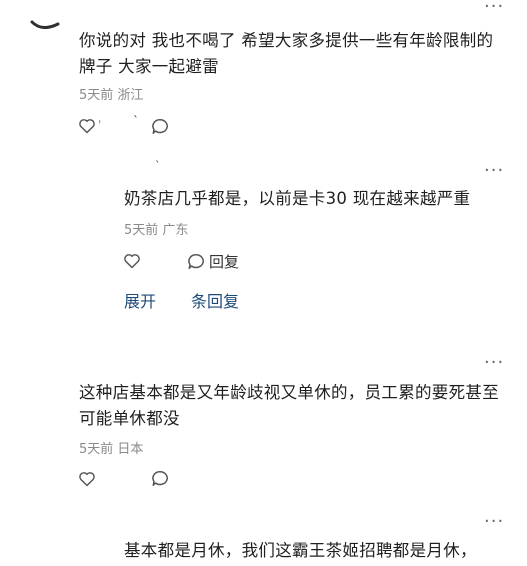  What do you see at coordinates (156, 230) in the screenshot?
I see `reply-meta: 5天前 广东` at bounding box center [156, 230].